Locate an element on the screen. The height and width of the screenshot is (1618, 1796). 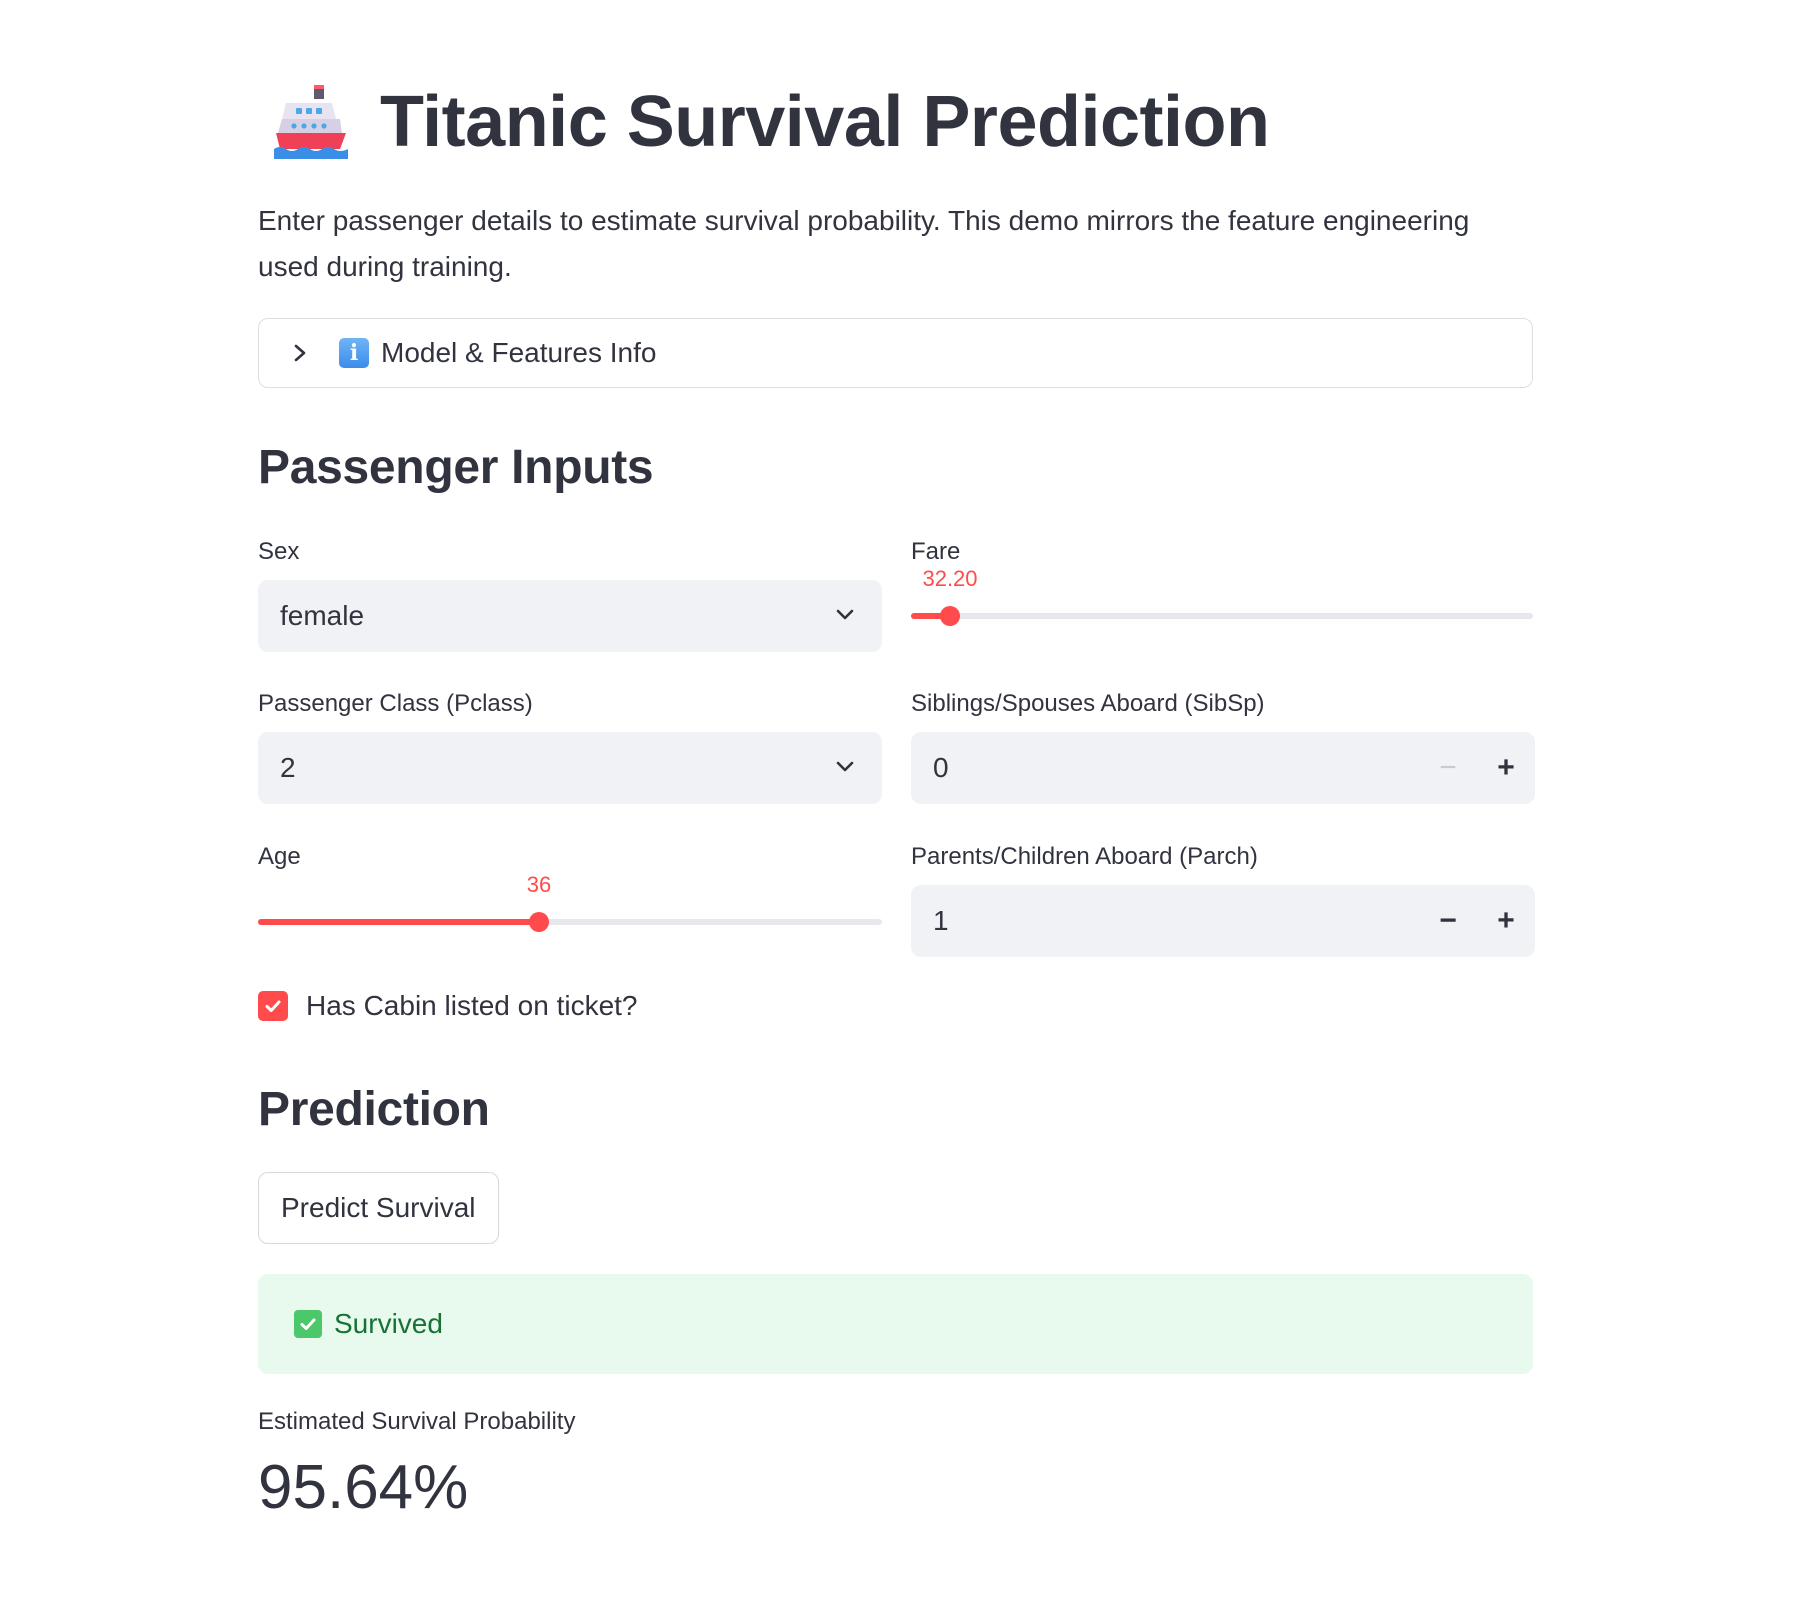
page-title: Titanic Survival Prediction is located at coordinates (825, 122).